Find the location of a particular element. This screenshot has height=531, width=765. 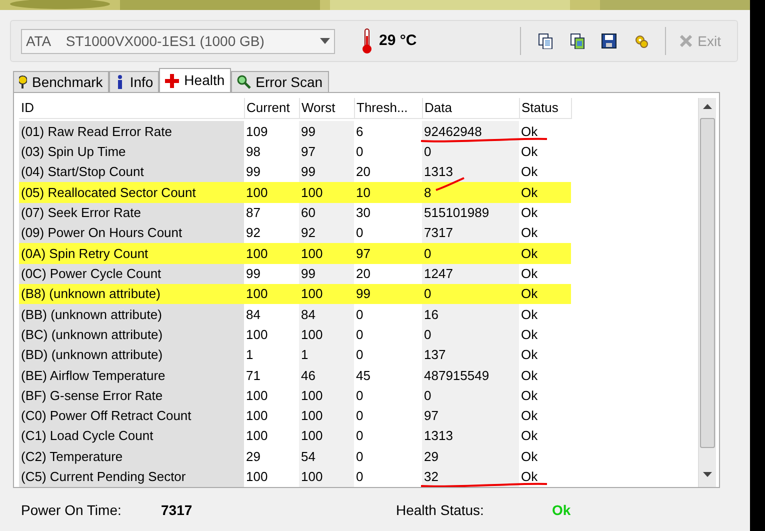

copy-image-icon is located at coordinates (576, 41).